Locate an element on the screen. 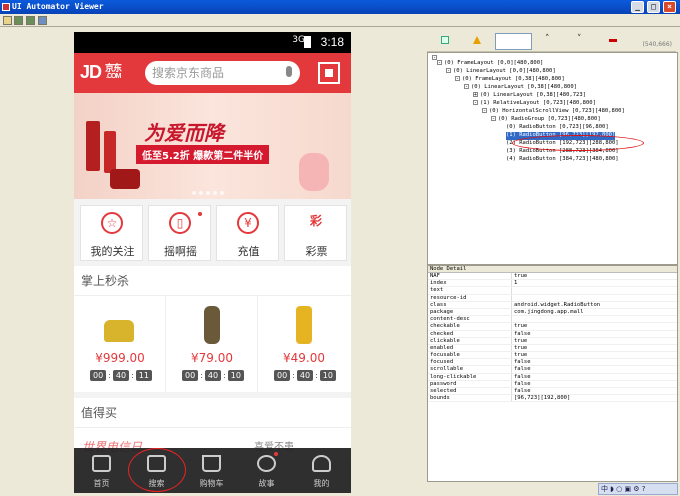  search-input: 搜索京东商品 is located at coordinates (222, 73).